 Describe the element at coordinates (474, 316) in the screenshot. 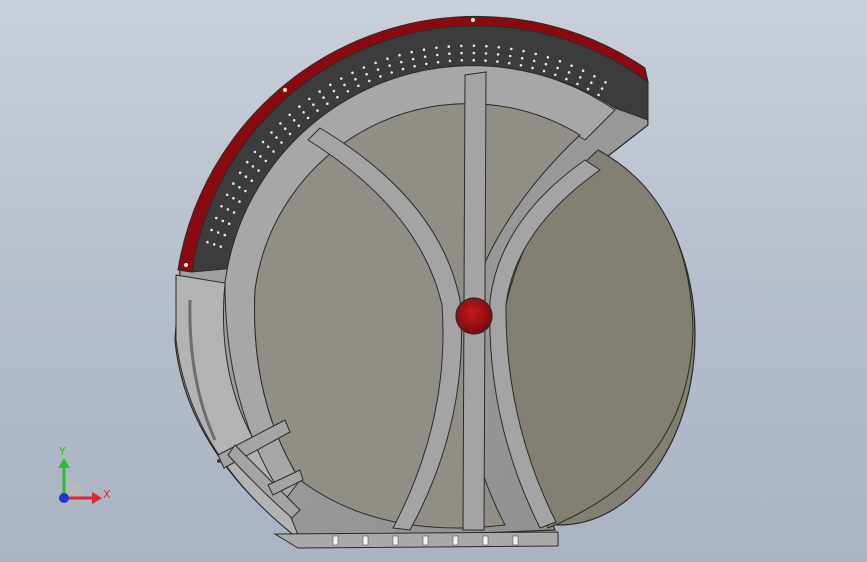

I see `center-hub` at that location.